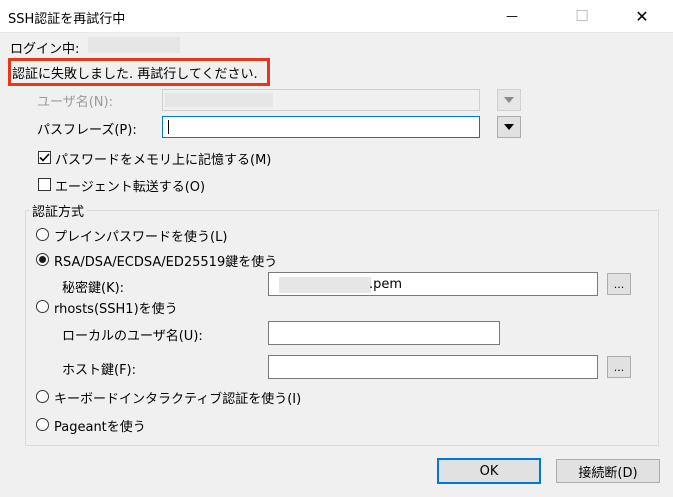 This screenshot has width=673, height=497. I want to click on agent-forwarding-label: エージェント転送する(O), so click(130, 185).